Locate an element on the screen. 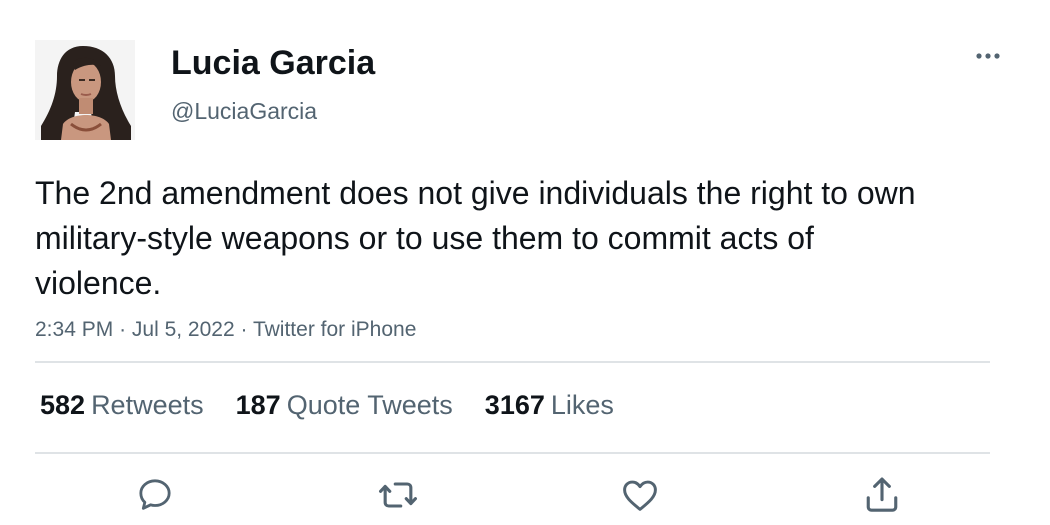  retweets-stat: 582 Retweets is located at coordinates (122, 405).